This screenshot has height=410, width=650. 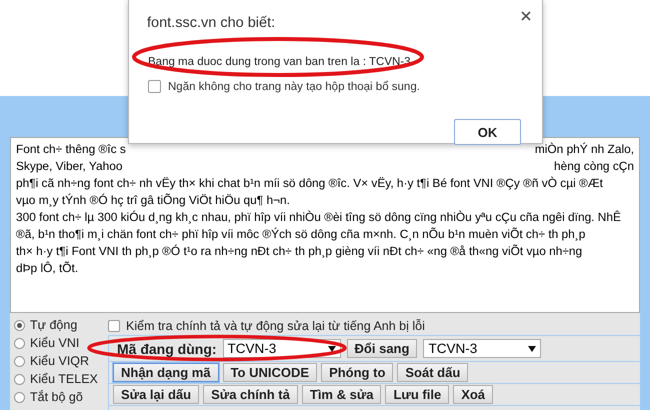 I want to click on text-line: vµo m¸y tÝnh ®Ó hç trî gâ tiÕng ViÖt hiÖu qu¶ h¬n., so click(x=153, y=200).